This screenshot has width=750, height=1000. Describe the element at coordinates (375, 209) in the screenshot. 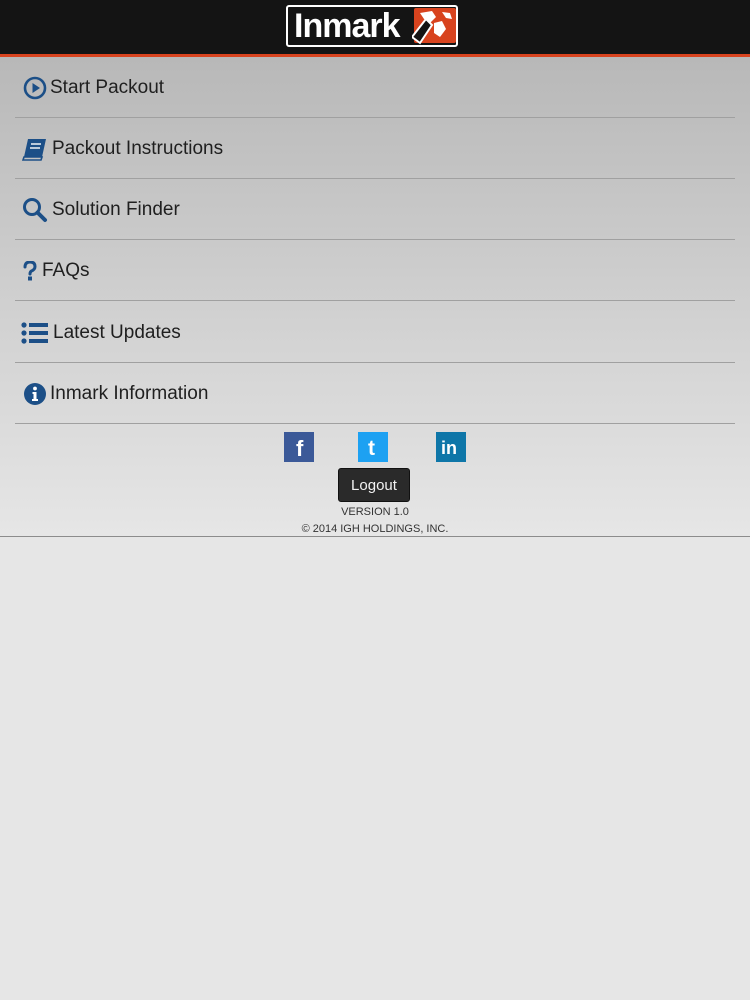

I see `menu-item-solution-finder: Solution Finder` at that location.